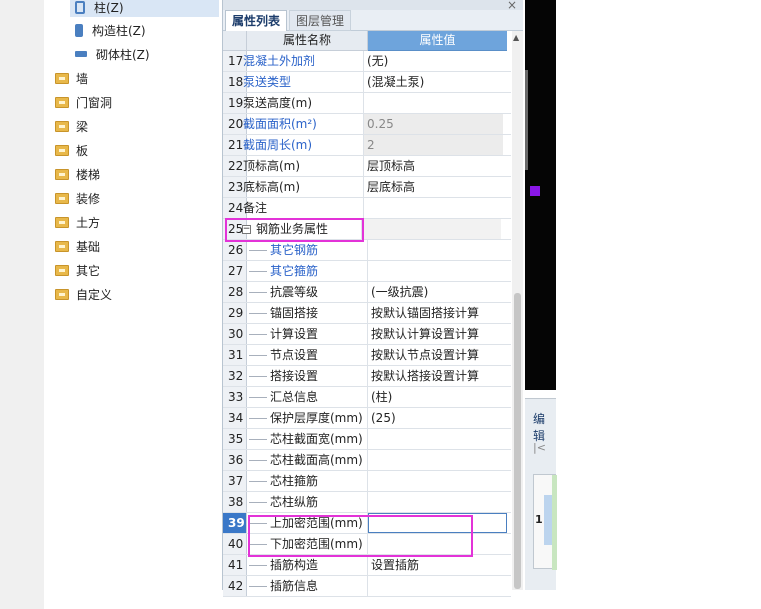 The image size is (761, 609). What do you see at coordinates (437, 355) in the screenshot?
I see `row-value: 按默认节点设置计算` at bounding box center [437, 355].